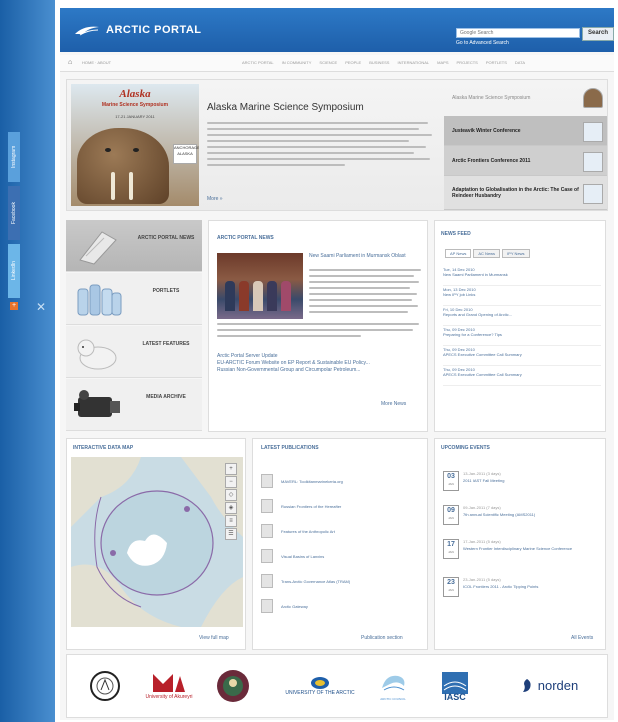  What do you see at coordinates (231, 521) in the screenshot?
I see `map-legend-button: ≡` at bounding box center [231, 521].